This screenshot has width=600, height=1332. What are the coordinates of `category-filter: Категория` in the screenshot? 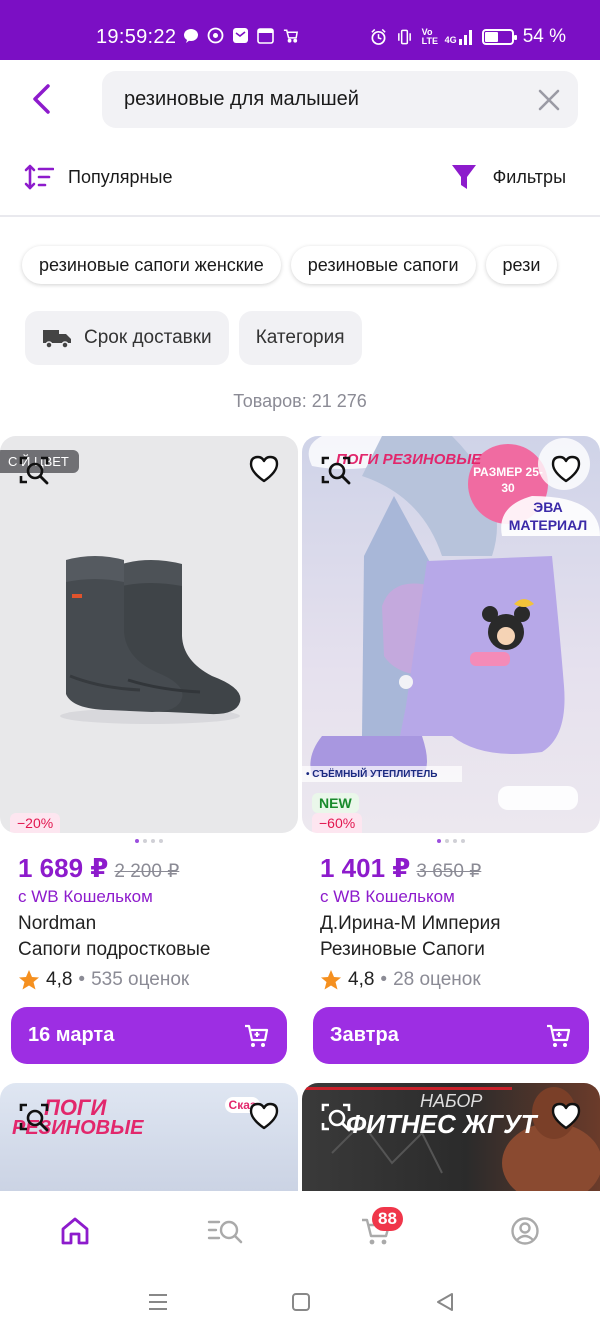 It's located at (300, 338).